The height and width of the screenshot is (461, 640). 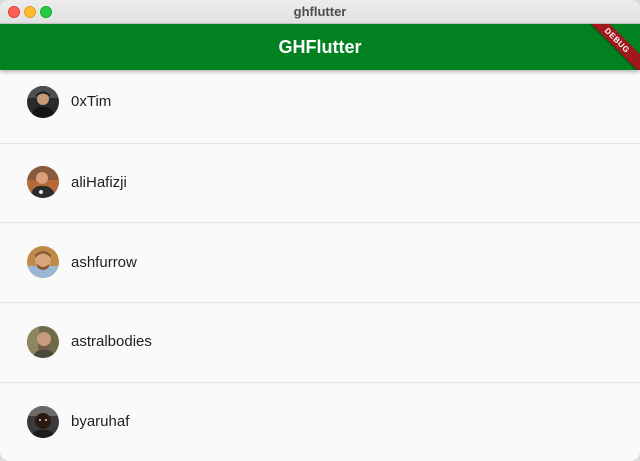 What do you see at coordinates (99, 182) in the screenshot?
I see `member-login: aliHafizji` at bounding box center [99, 182].